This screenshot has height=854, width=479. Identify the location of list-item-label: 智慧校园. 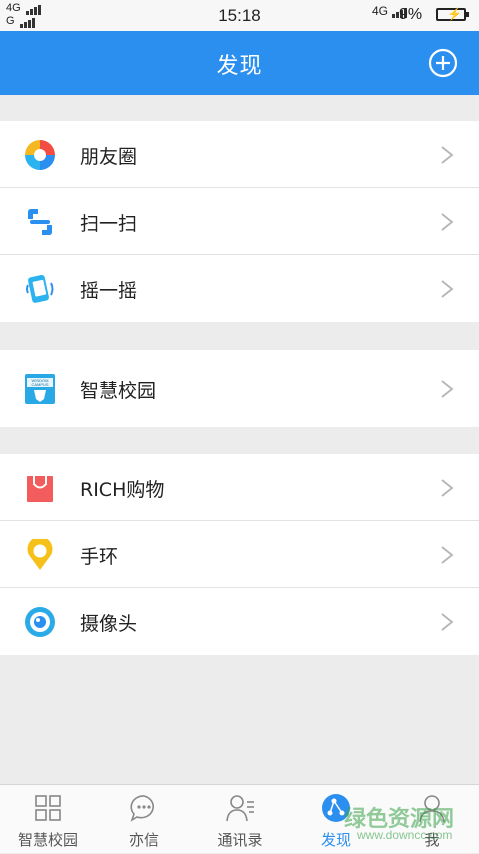
(118, 391).